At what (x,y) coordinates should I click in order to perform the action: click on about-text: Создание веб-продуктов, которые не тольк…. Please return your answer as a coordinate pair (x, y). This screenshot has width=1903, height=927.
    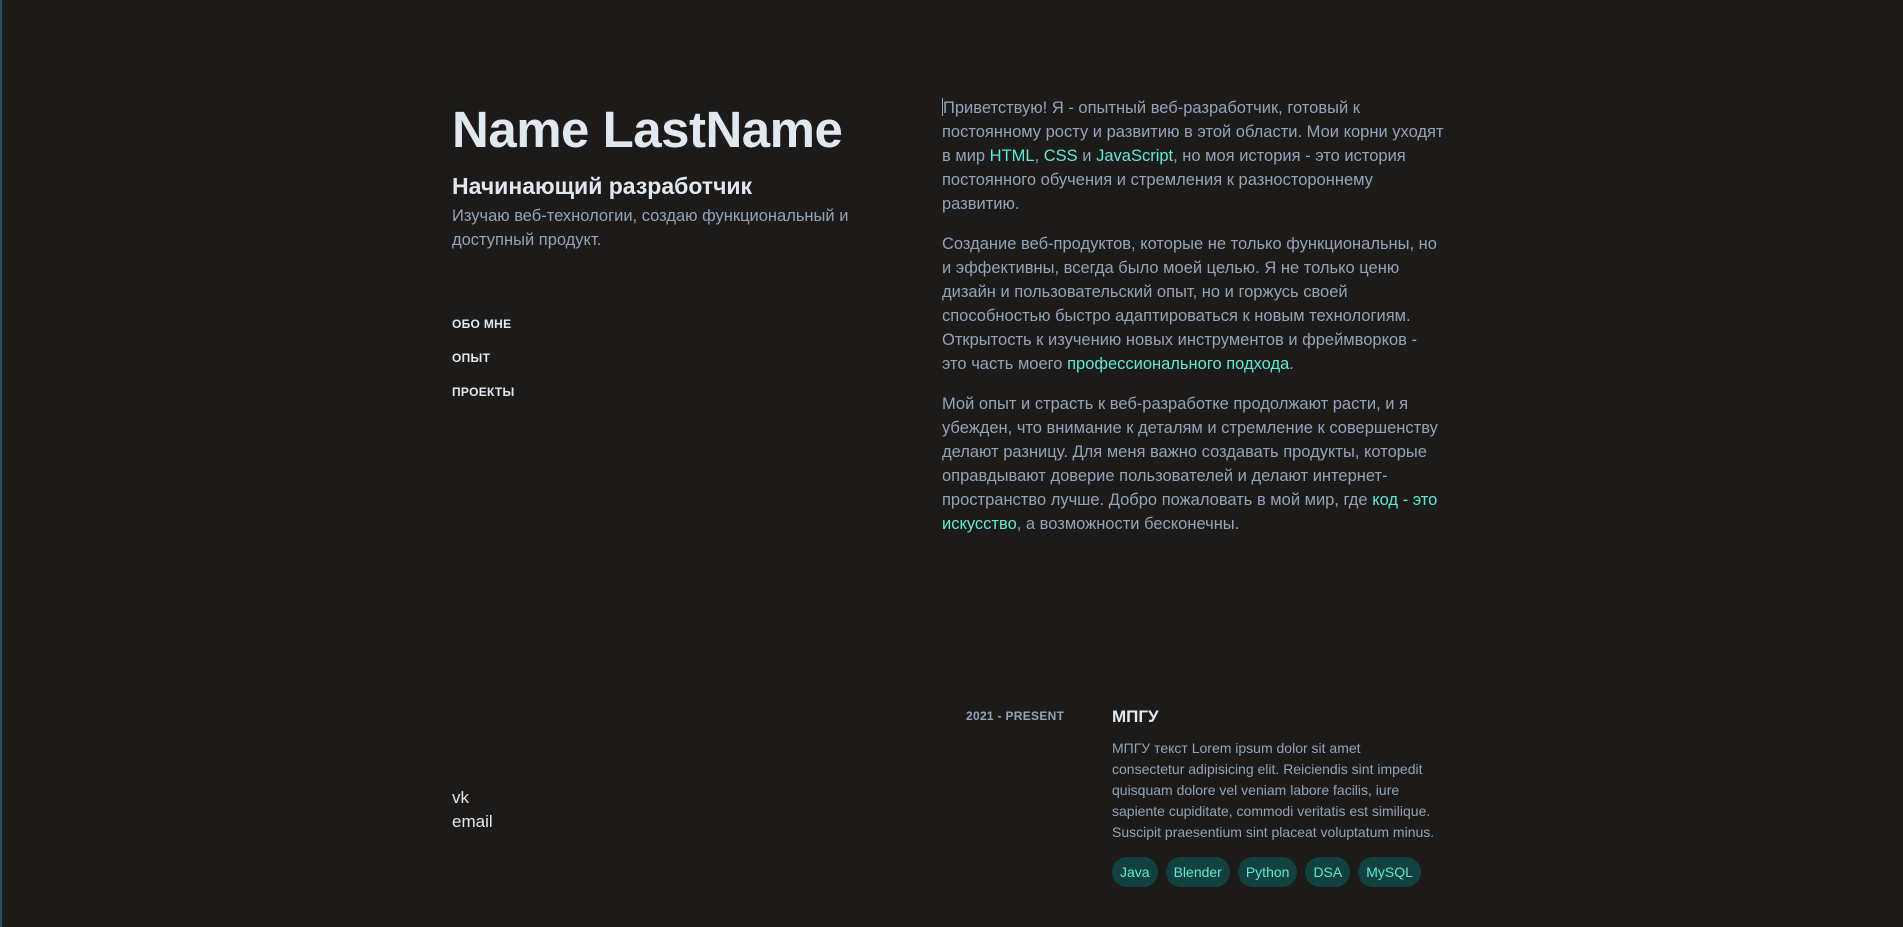
    Looking at the image, I should click on (1189, 304).